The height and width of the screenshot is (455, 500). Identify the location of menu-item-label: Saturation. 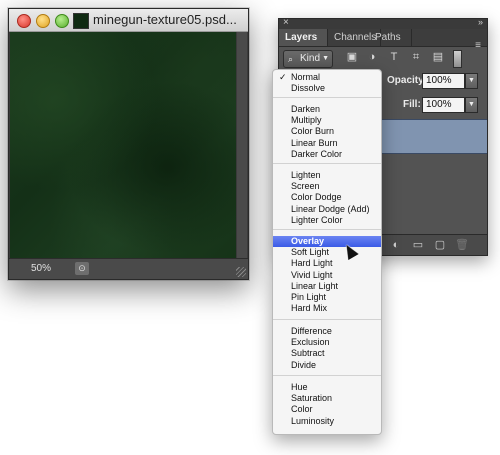
(312, 398).